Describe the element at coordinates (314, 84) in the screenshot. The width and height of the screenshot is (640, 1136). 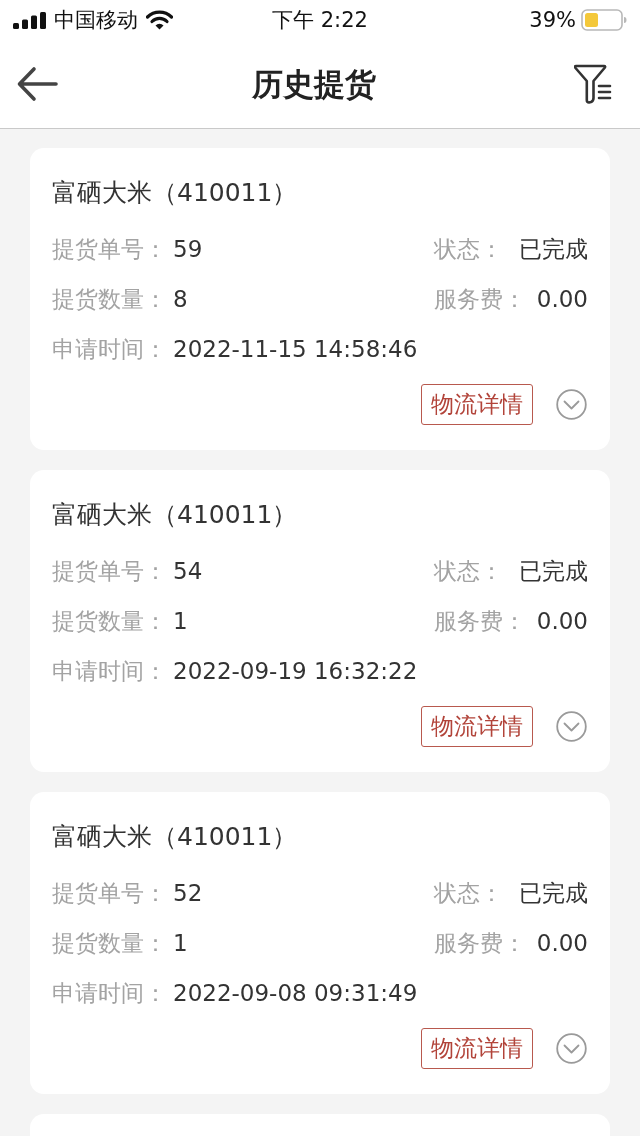
I see `page-title: 历史提货` at that location.